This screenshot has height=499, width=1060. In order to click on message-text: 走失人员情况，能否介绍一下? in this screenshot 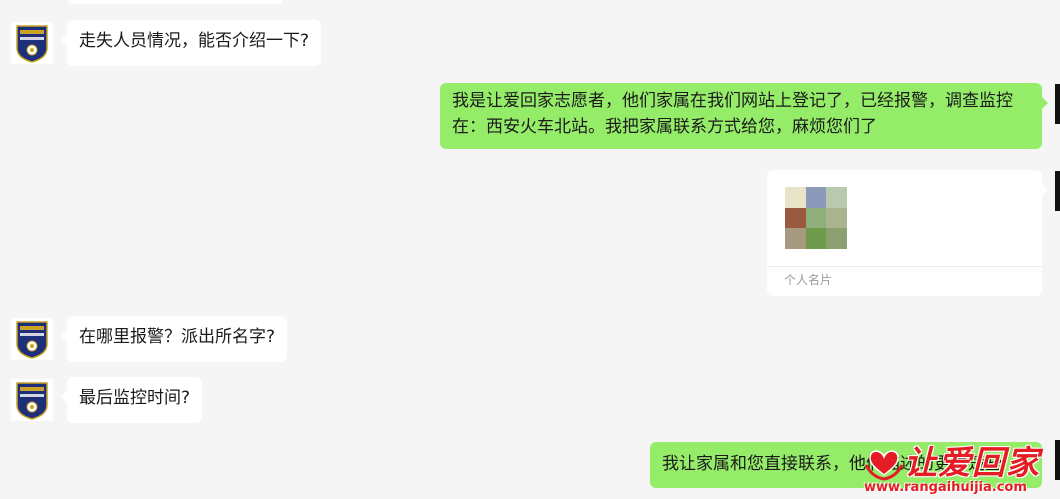, I will do `click(194, 41)`.